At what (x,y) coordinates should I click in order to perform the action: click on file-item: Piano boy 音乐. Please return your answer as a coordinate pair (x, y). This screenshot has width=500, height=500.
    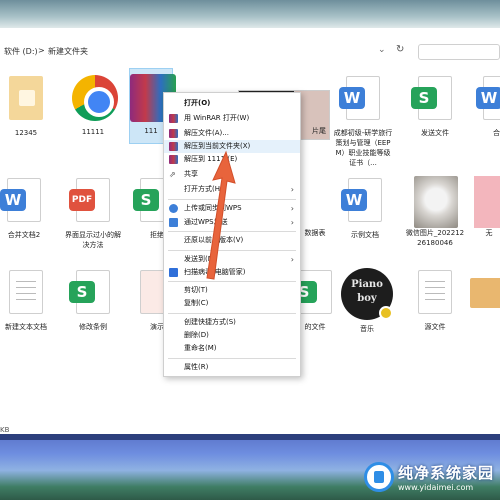
    Looking at the image, I should click on (367, 301).